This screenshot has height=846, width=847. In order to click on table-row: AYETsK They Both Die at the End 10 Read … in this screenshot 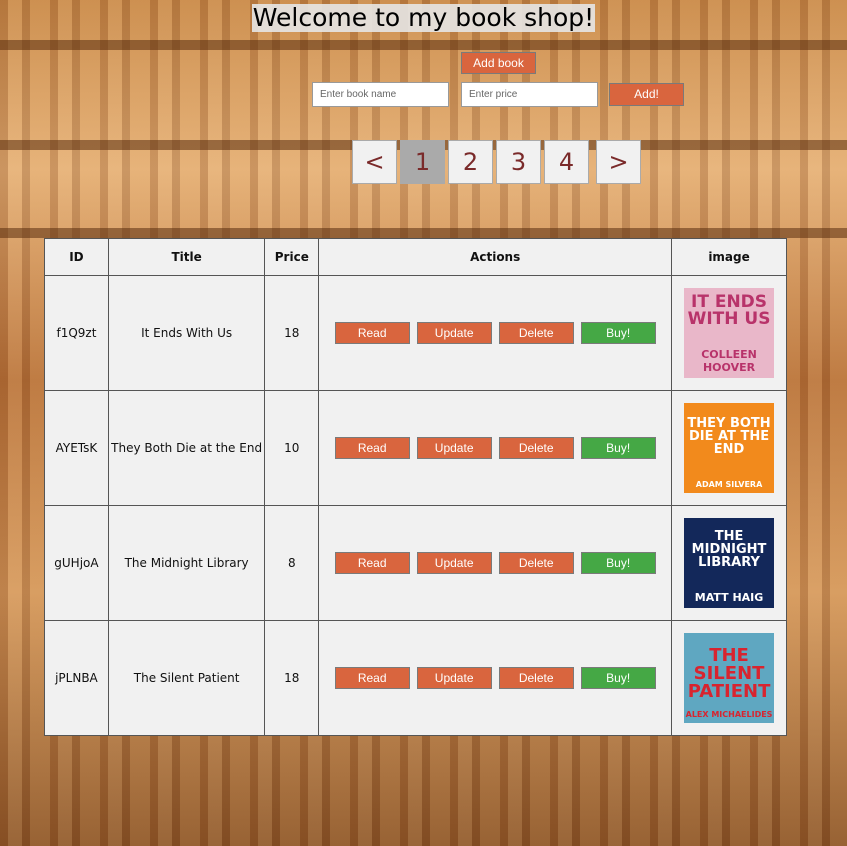, I will do `click(415, 448)`.